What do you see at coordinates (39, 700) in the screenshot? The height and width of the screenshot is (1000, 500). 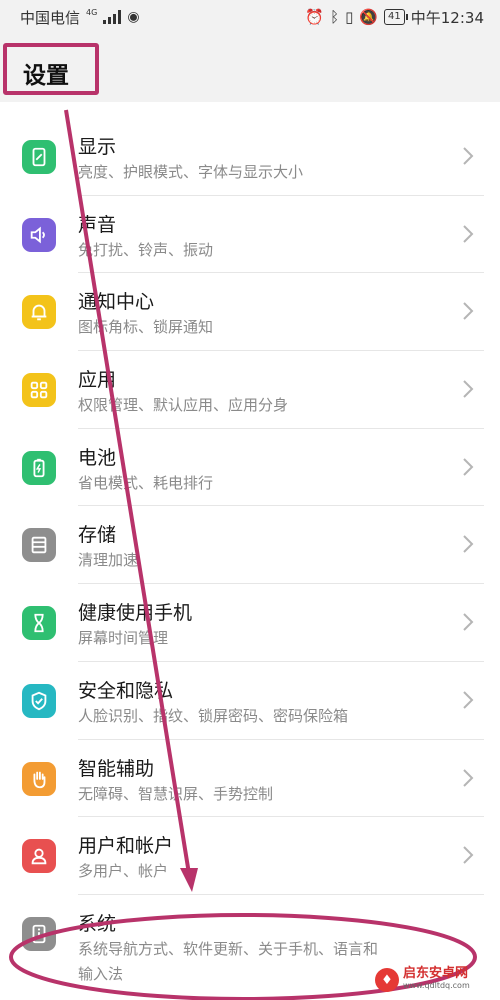 I see `shield-icon` at bounding box center [39, 700].